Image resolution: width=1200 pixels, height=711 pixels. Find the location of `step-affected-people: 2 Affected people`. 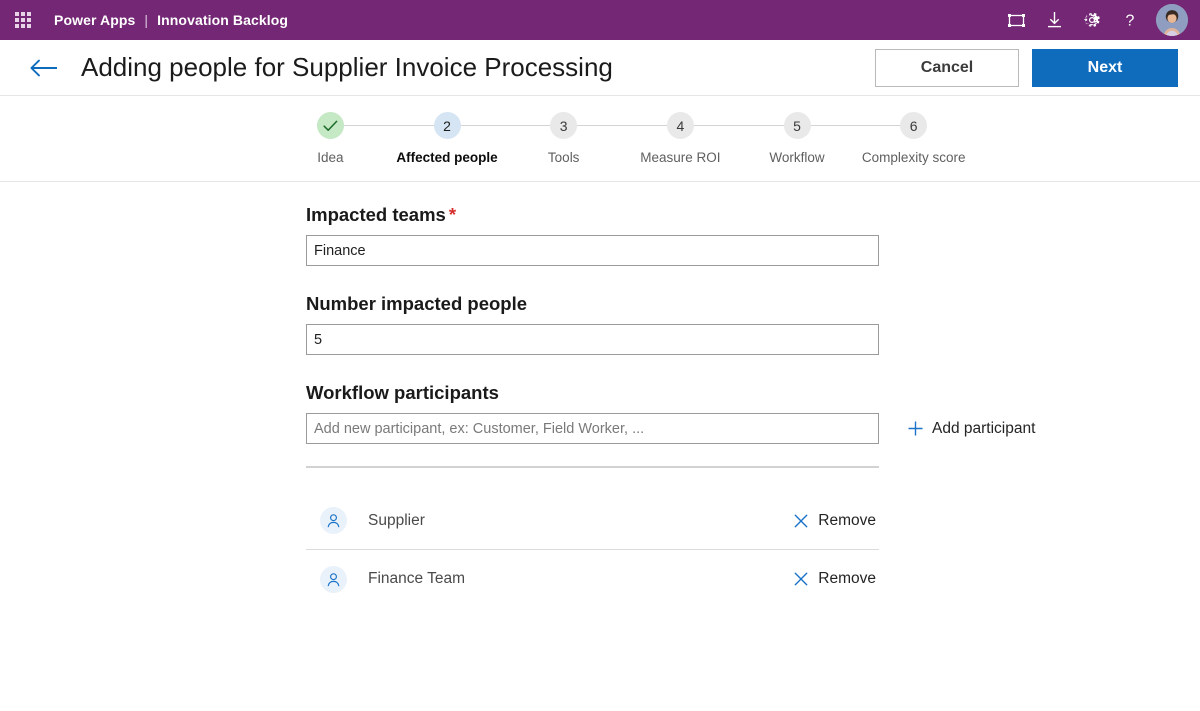

step-affected-people: 2 Affected people is located at coordinates (476, 139).